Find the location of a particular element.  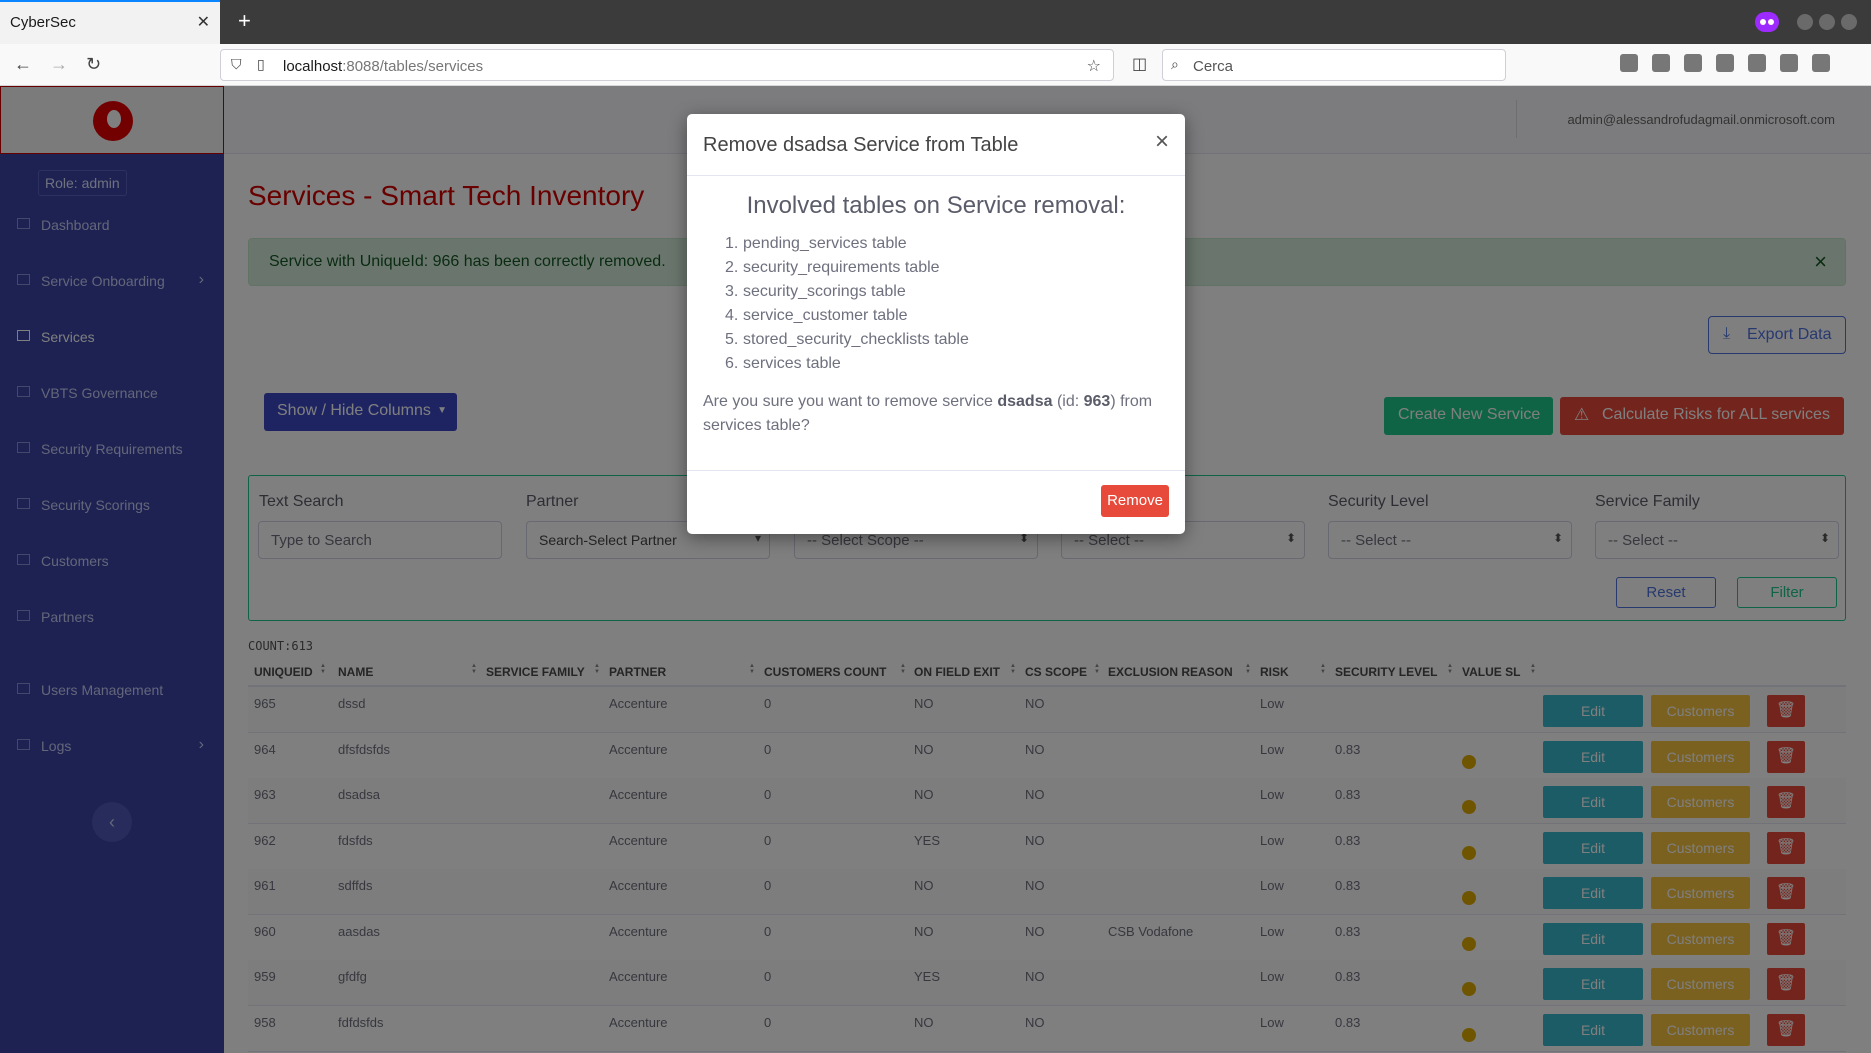

account-icon is located at coordinates (1725, 63).